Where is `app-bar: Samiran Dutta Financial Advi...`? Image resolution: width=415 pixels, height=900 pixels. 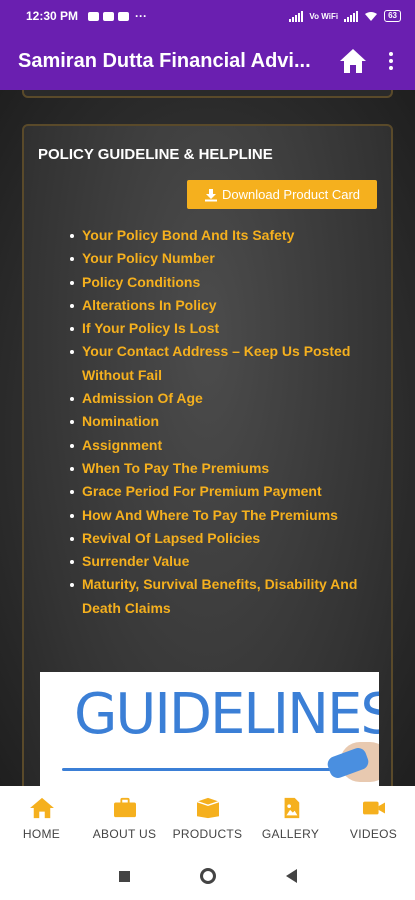
app-bar: Samiran Dutta Financial Advi... is located at coordinates (207, 61).